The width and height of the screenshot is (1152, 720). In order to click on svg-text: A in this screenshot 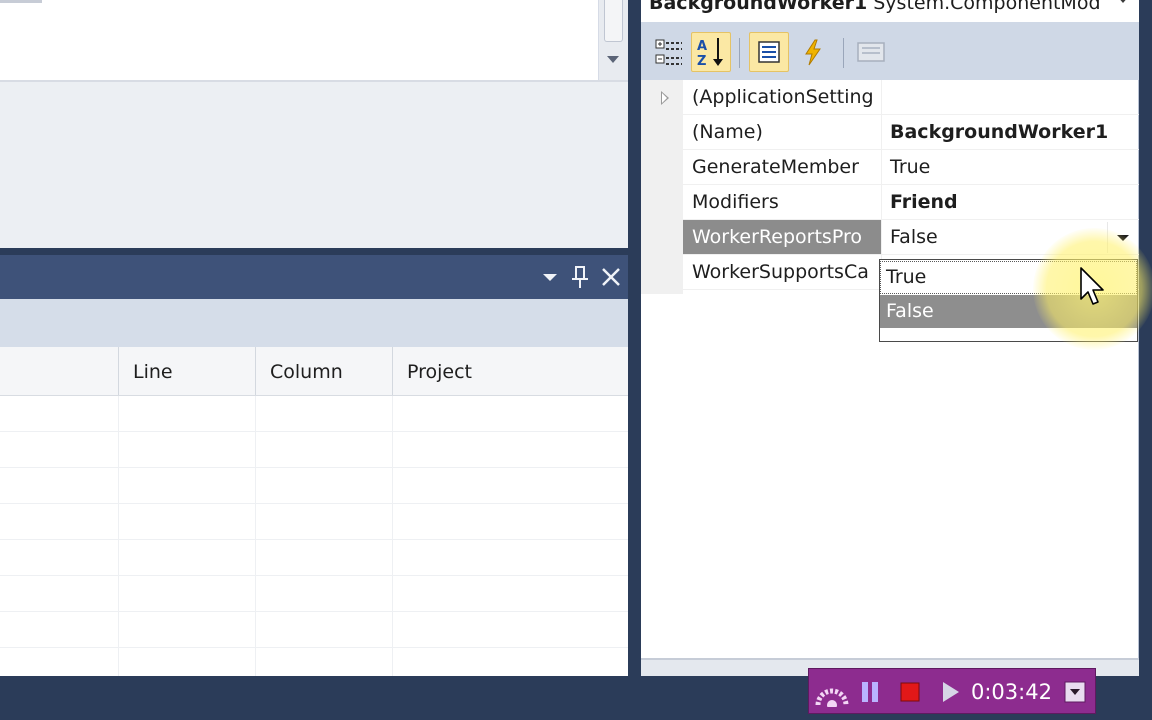, I will do `click(702, 46)`.